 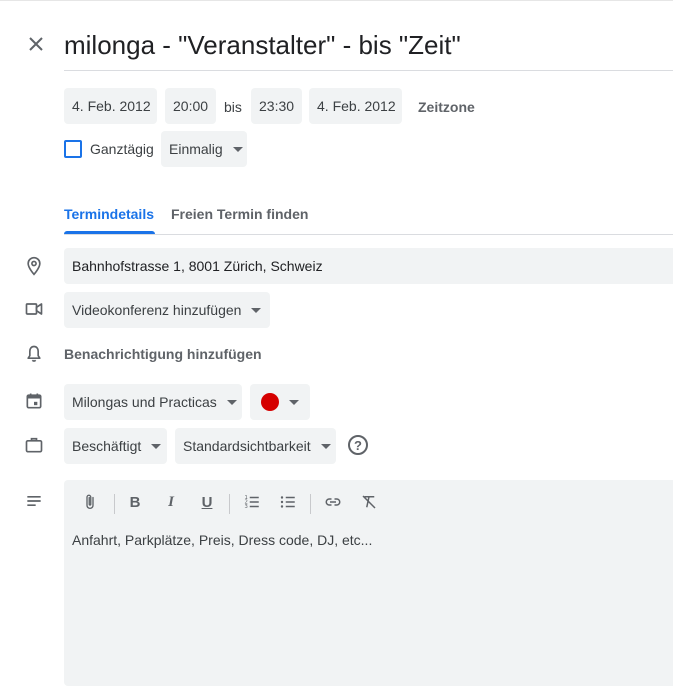 I want to click on location-icon, so click(x=34, y=266).